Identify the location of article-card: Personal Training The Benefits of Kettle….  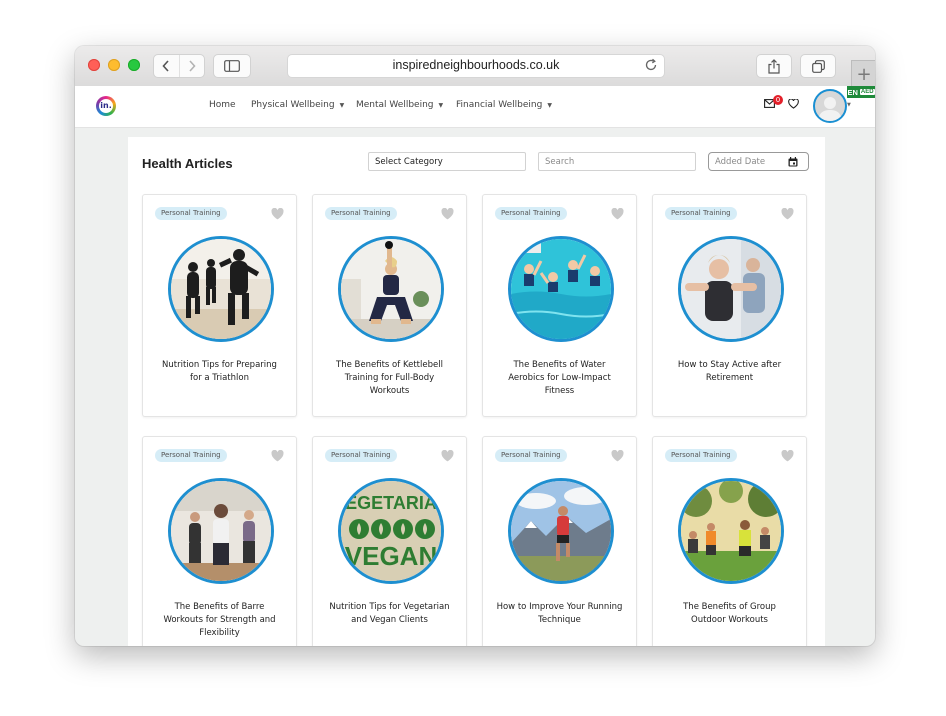
(389, 305).